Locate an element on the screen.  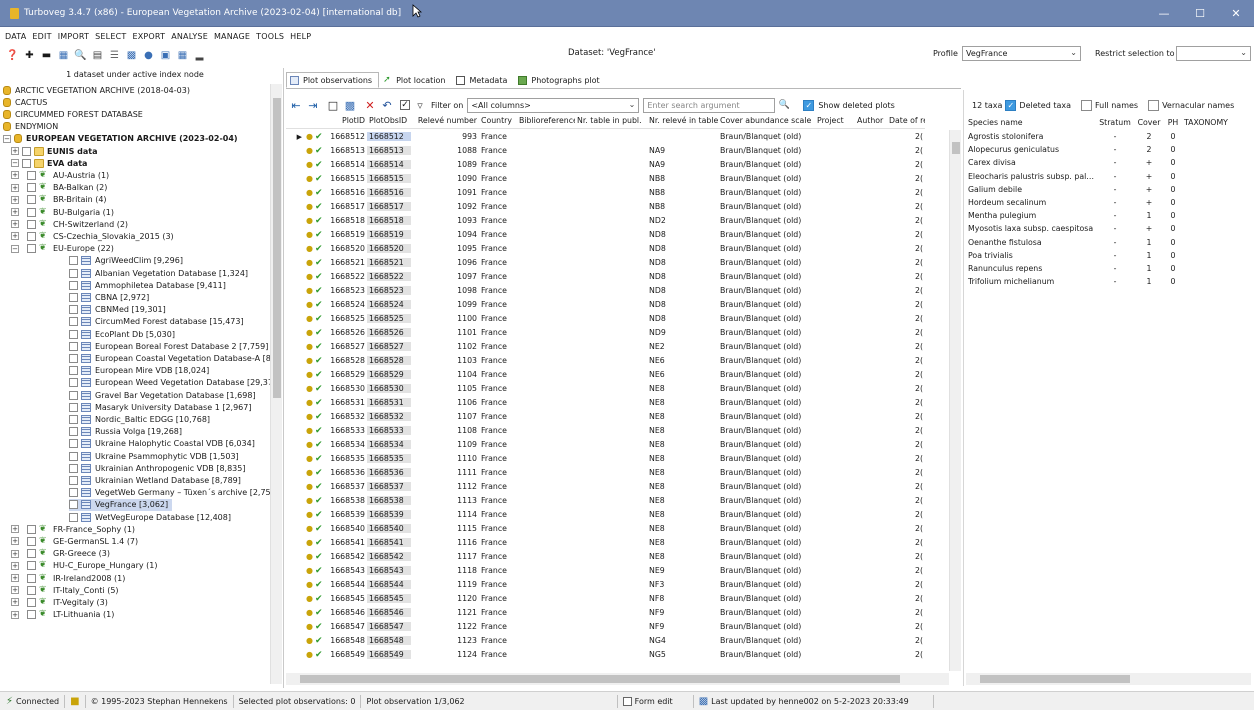
cell-nr-releve: NG4 is located at coordinates (682, 640).